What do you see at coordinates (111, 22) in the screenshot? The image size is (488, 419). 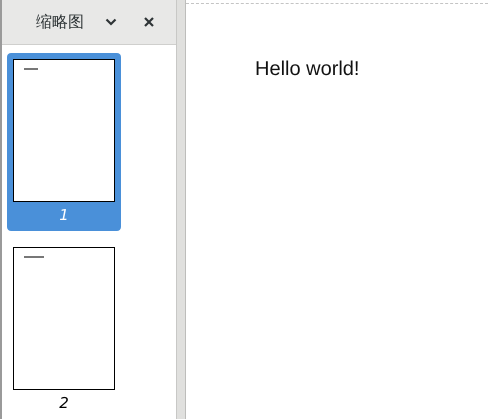 I see `chevron-down-icon` at bounding box center [111, 22].